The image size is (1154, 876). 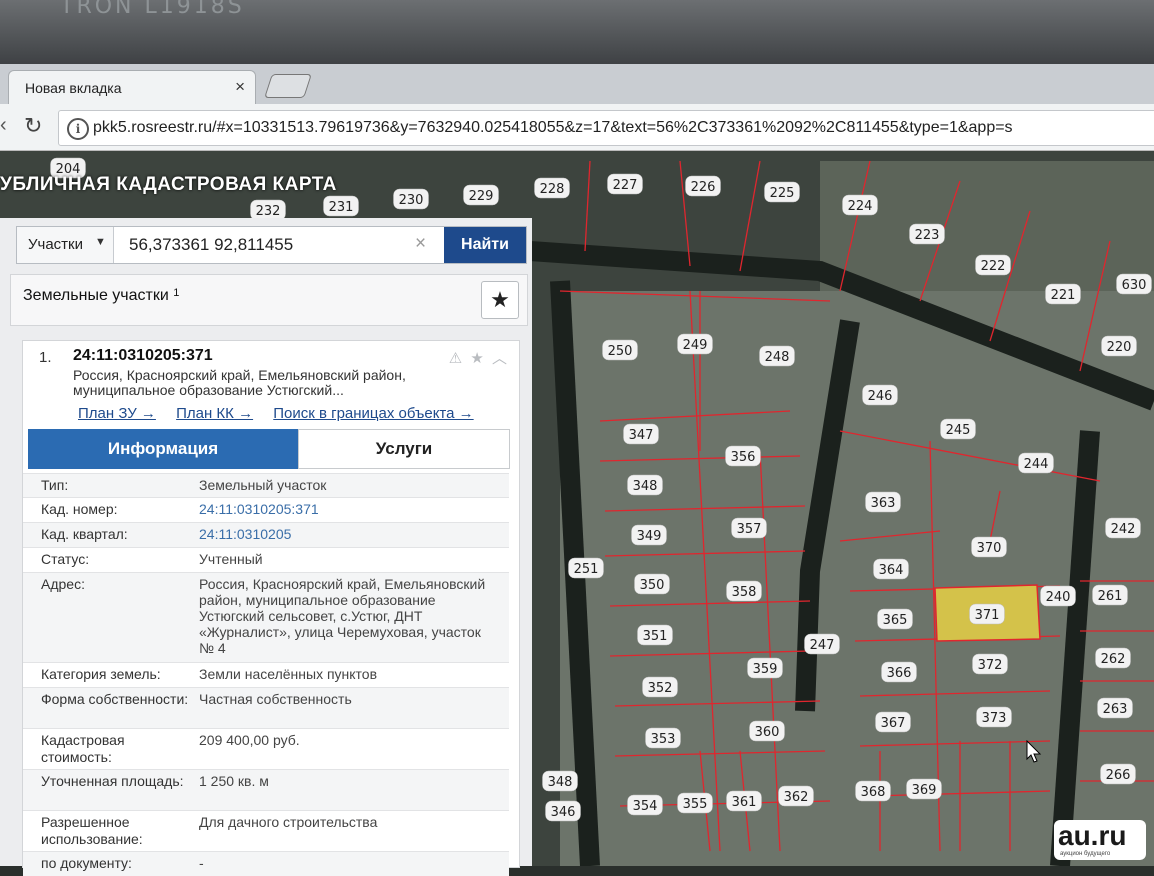 I want to click on search-in-bounds-link: Поиск в границах объекта →, so click(x=373, y=413).